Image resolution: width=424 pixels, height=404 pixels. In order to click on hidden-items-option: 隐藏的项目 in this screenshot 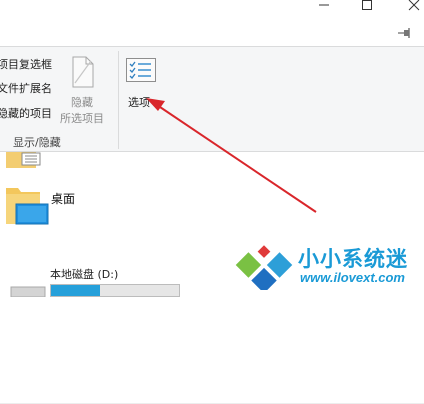, I will do `click(26, 114)`.